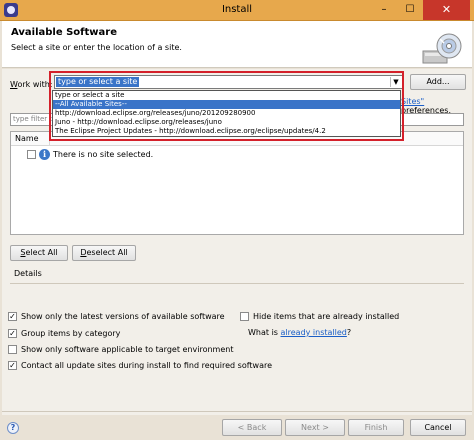 This screenshot has width=474, height=440. Describe the element at coordinates (103, 154) in the screenshot. I see `empty-message: There is no site selected.` at that location.